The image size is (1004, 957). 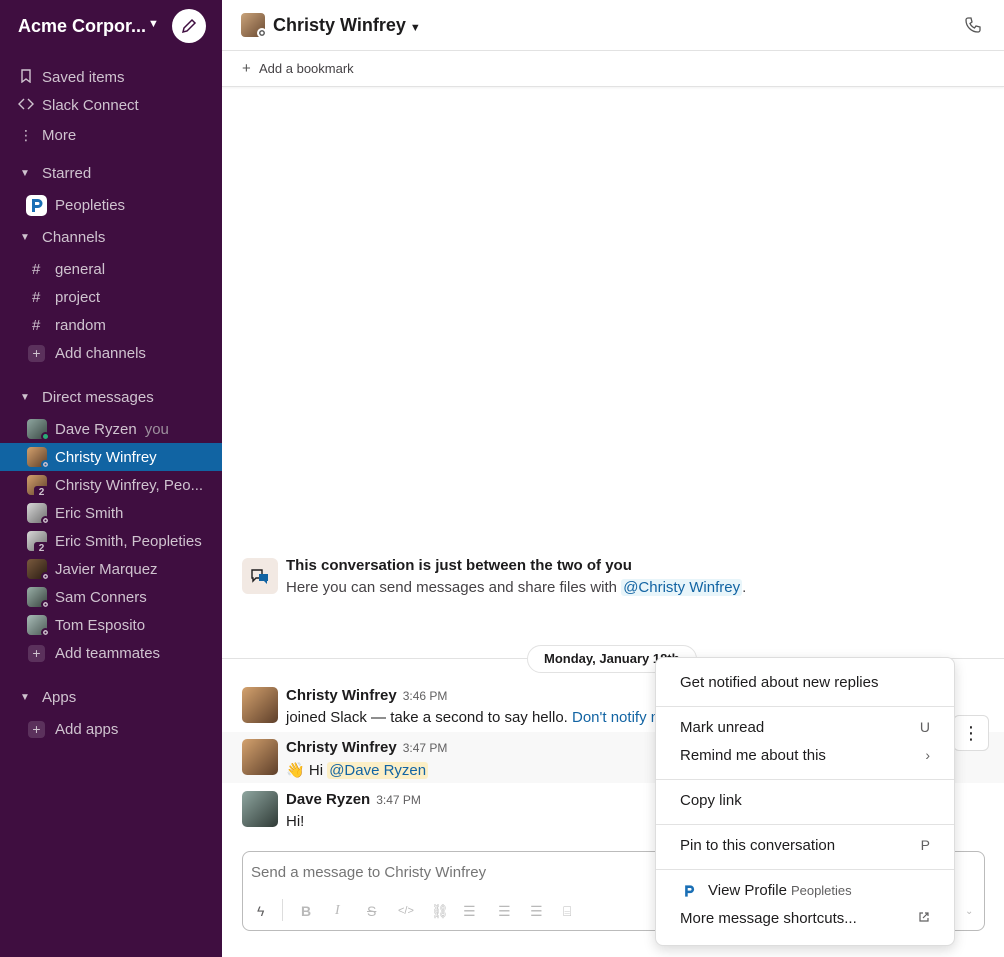 I want to click on sidebar-item-dave-ryzen: Dave Ryzen you, so click(x=111, y=429).